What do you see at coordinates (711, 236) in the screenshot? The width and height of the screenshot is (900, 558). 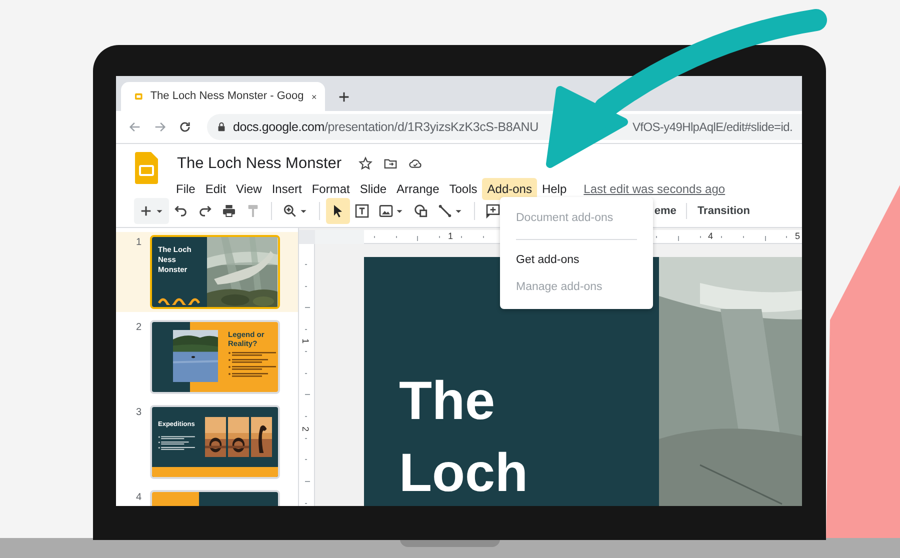 I see `ruler-number: 4` at bounding box center [711, 236].